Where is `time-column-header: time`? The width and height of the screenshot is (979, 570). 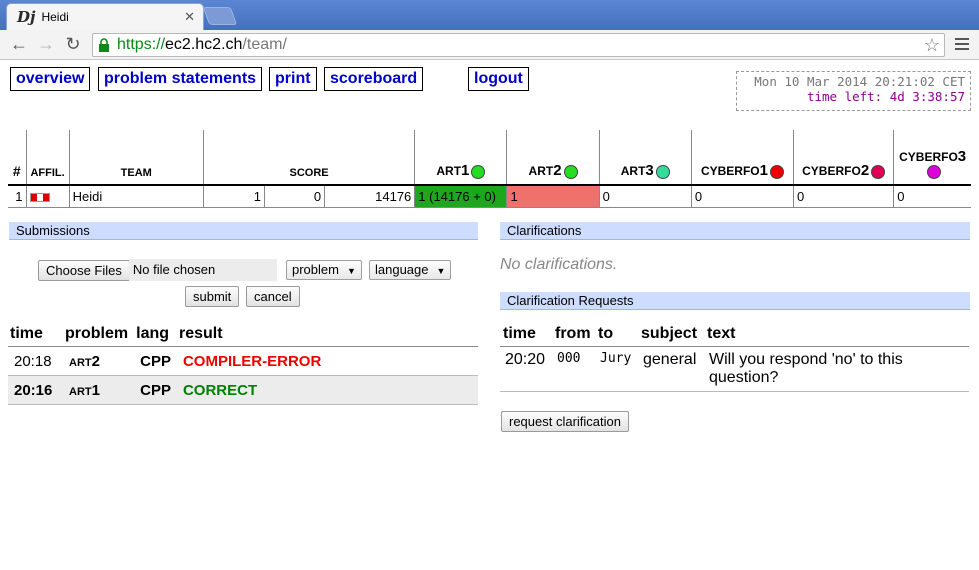 time-column-header: time is located at coordinates (35, 334).